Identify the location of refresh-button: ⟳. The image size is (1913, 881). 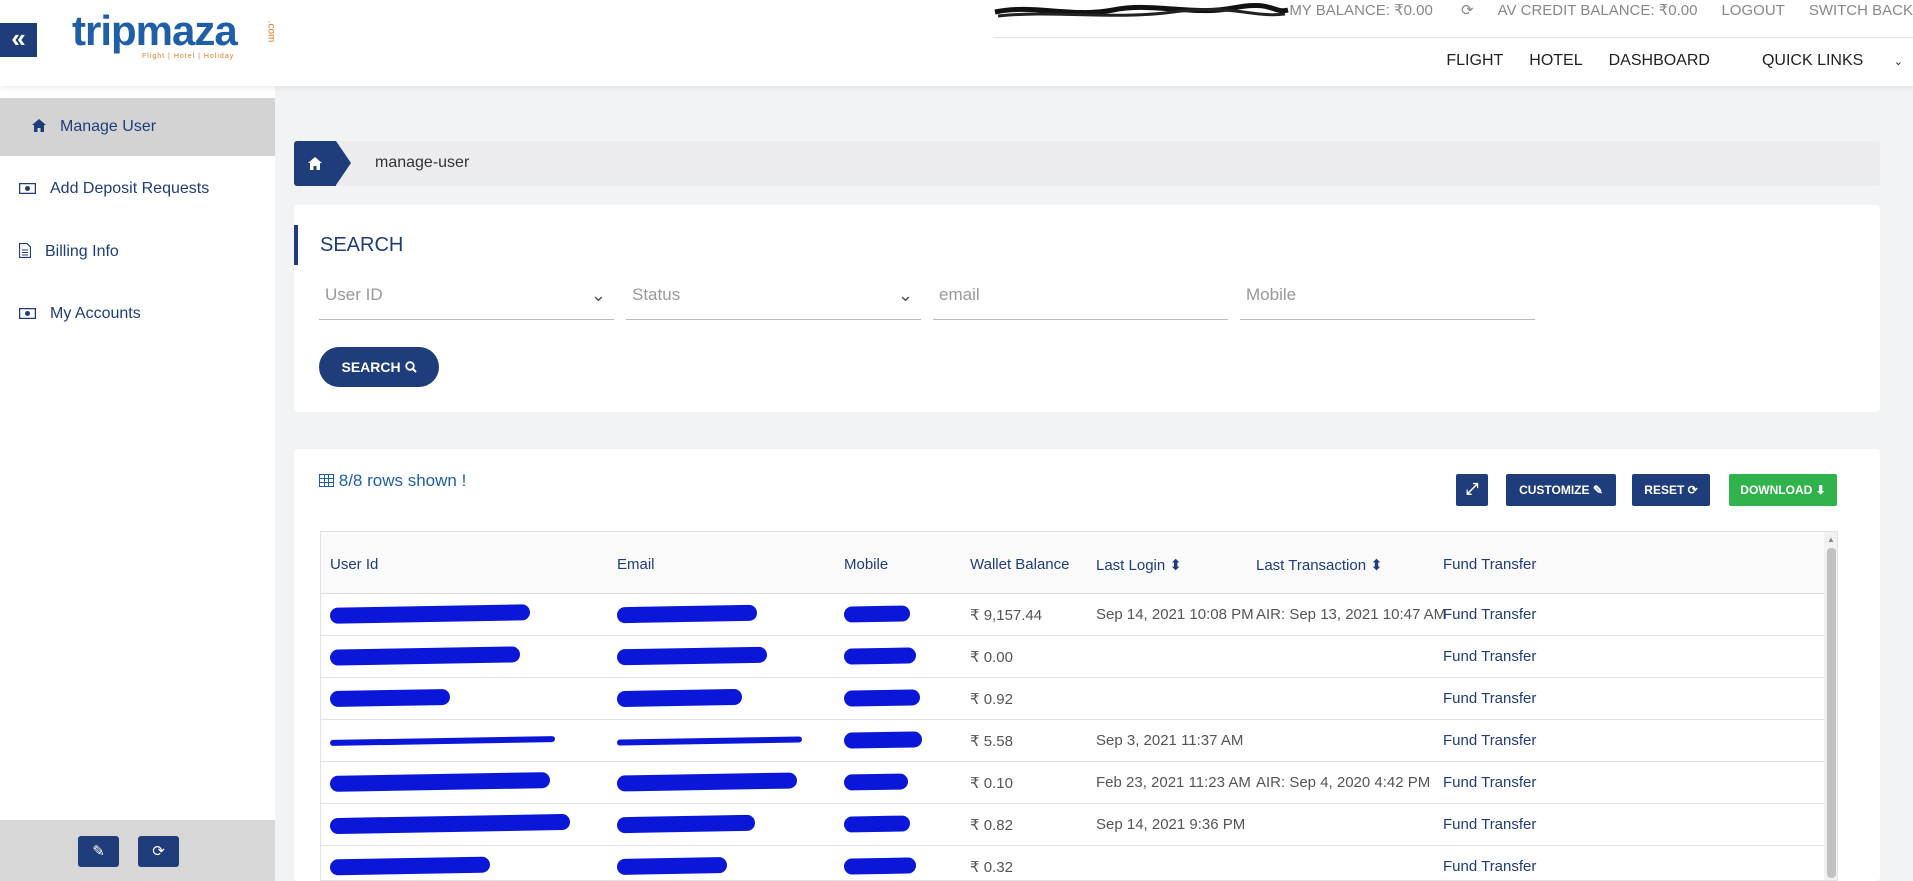
(158, 851).